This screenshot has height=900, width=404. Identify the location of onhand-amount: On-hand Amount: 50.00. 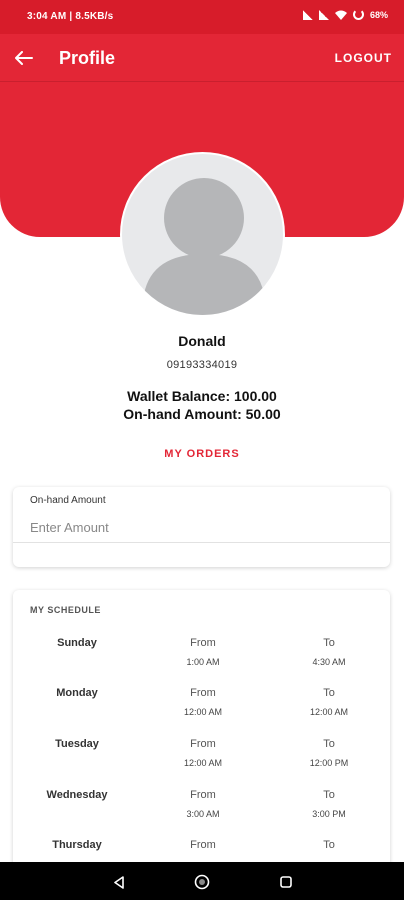
(202, 414).